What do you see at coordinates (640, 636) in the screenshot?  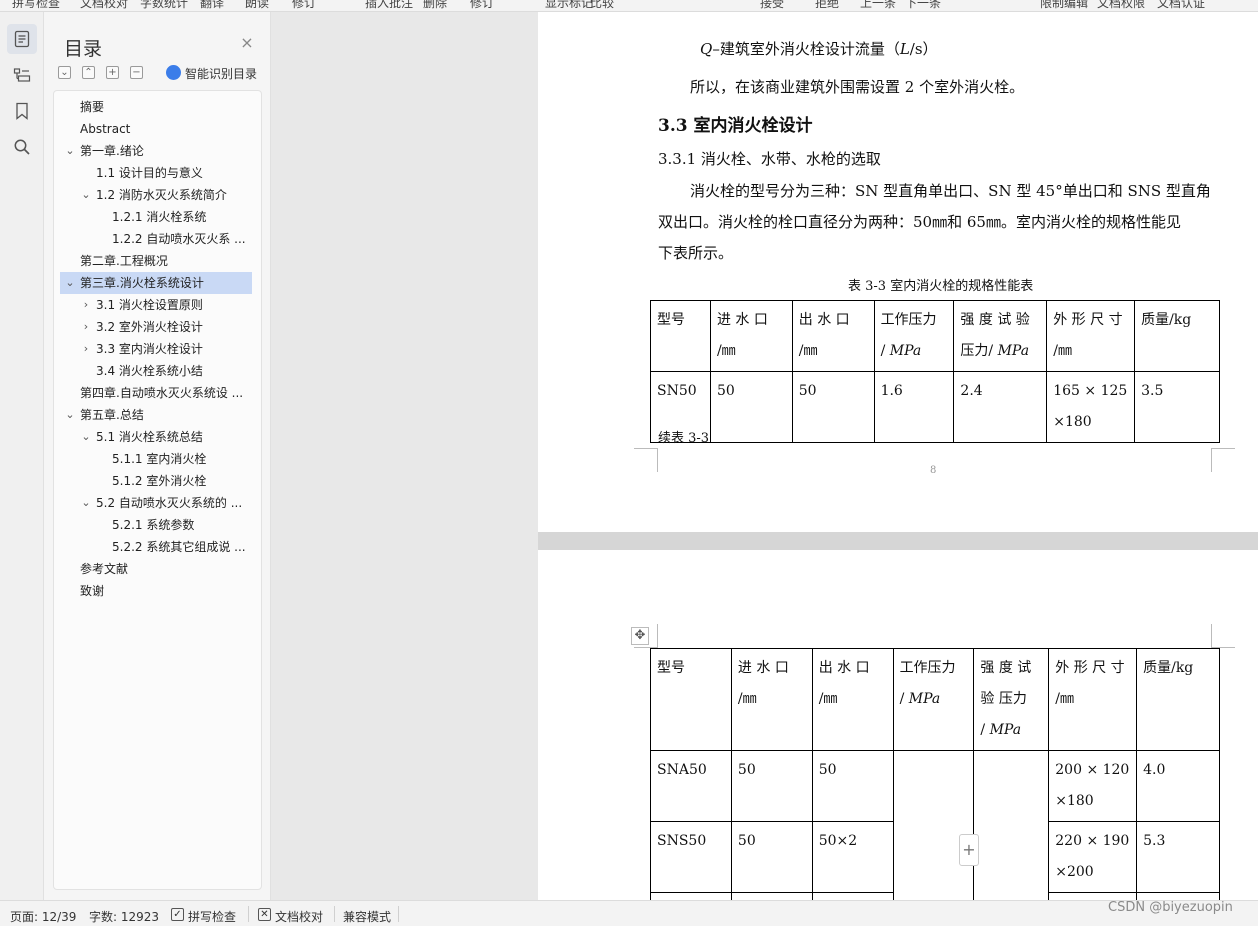 I see `table-move-handle-icon: ✥` at bounding box center [640, 636].